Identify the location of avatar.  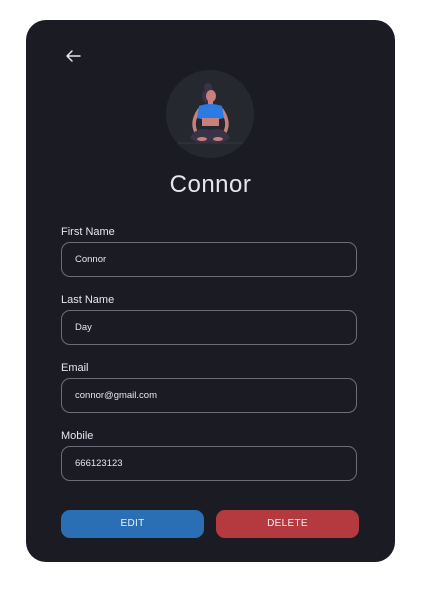
(210, 114).